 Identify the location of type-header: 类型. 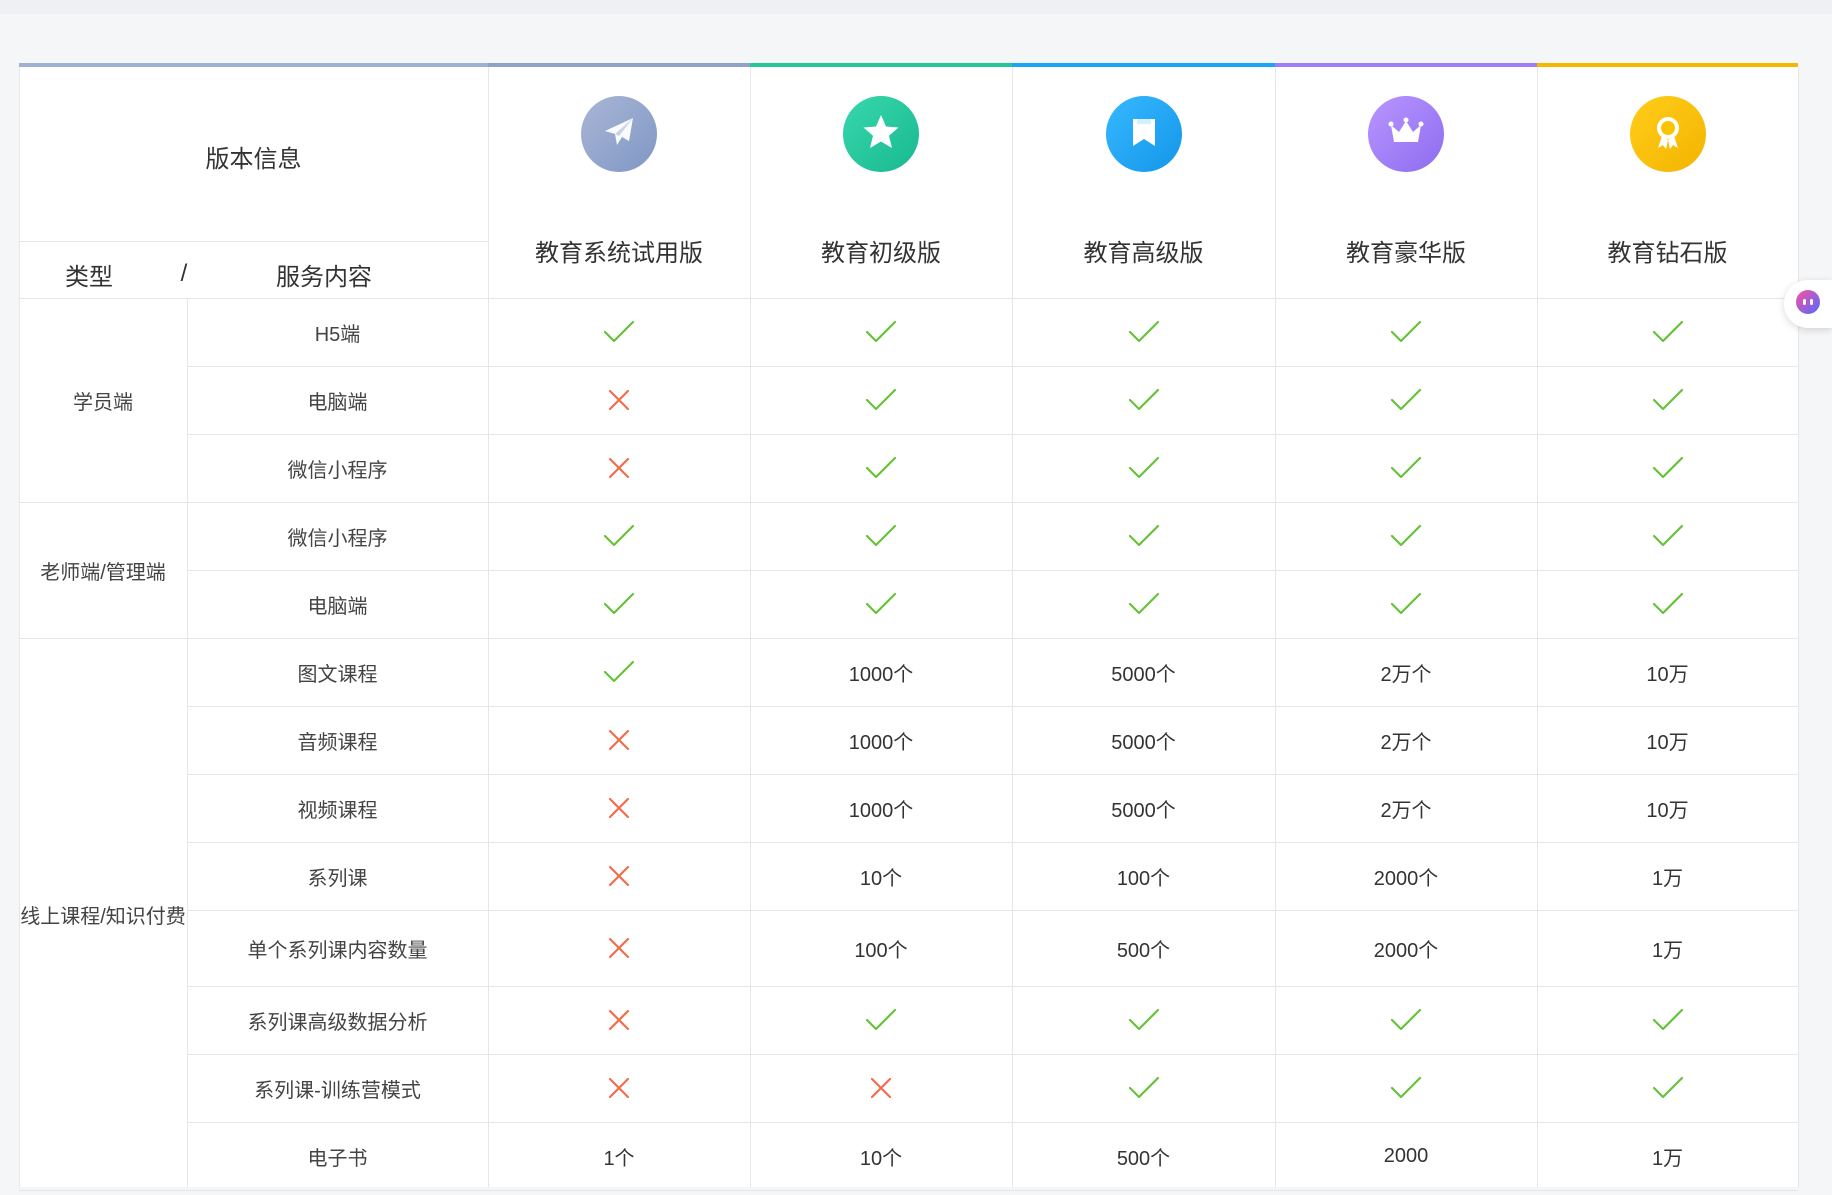
(89, 277).